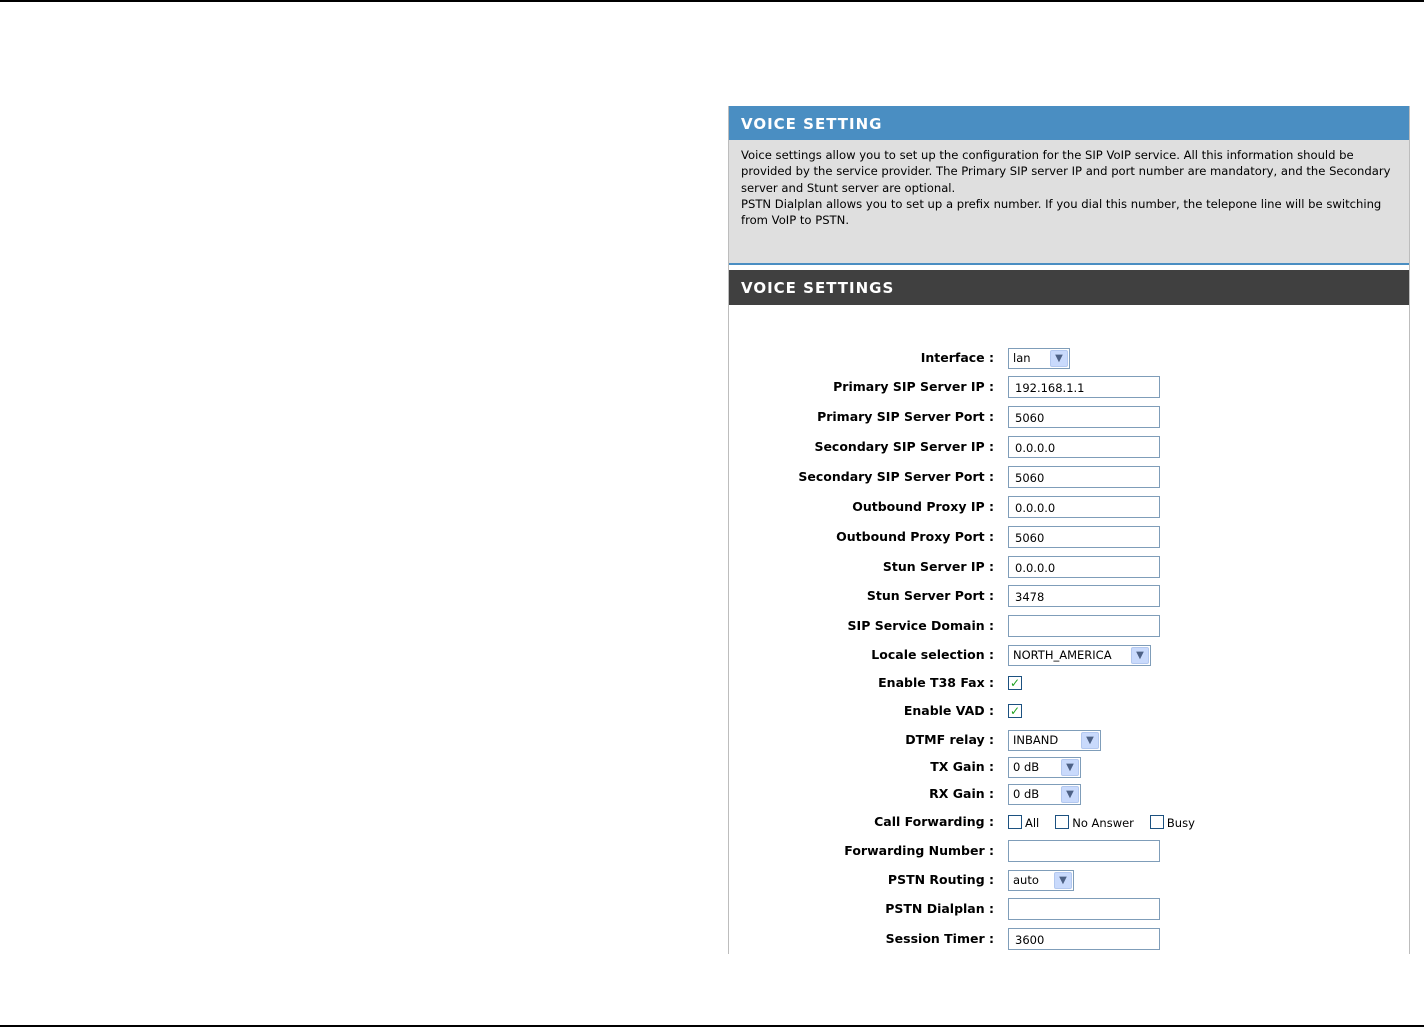 The height and width of the screenshot is (1028, 1424). I want to click on stun-server-port-label: Stun Server Port :, so click(930, 595).